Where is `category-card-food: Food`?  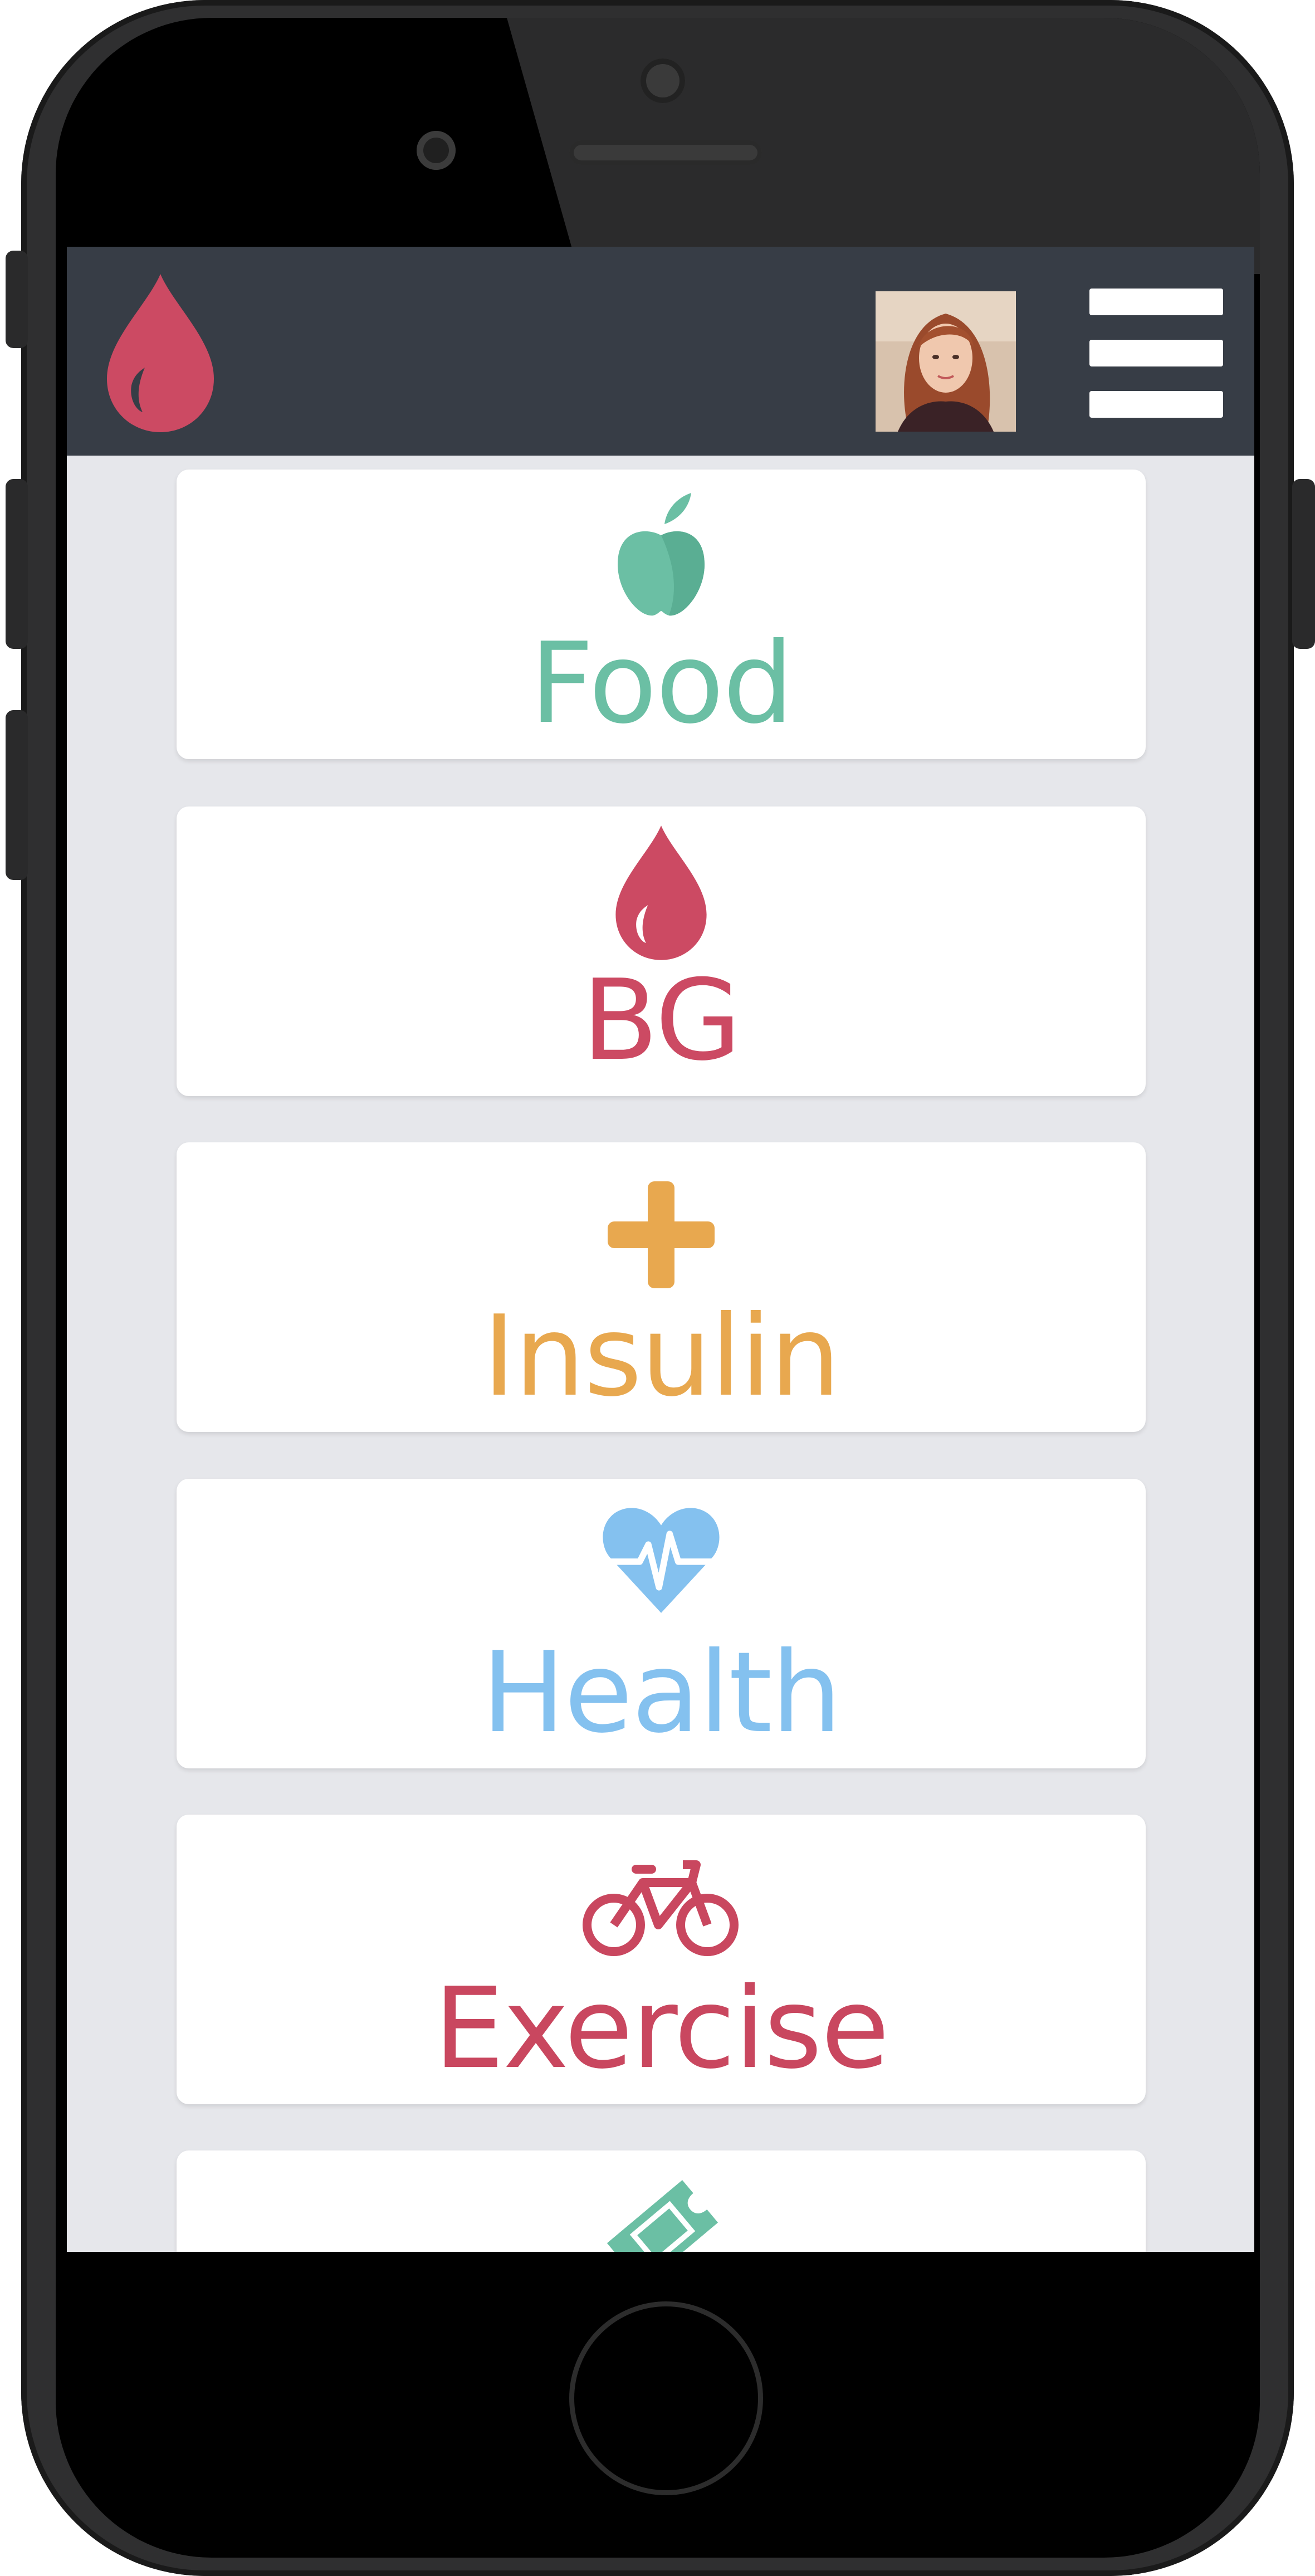
category-card-food: Food is located at coordinates (661, 614).